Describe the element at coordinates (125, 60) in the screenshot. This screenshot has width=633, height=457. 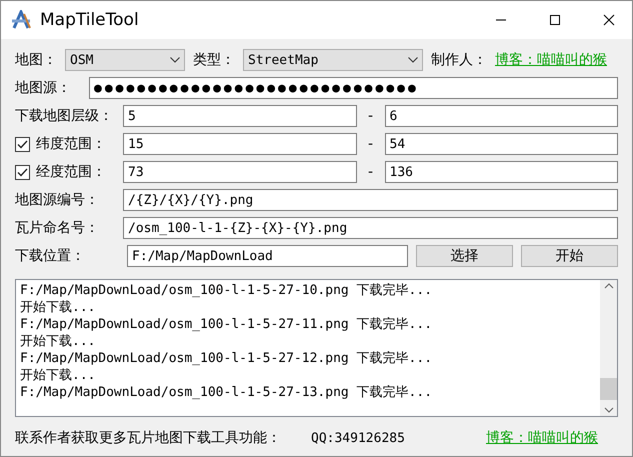
I see `dropdown: OSM` at that location.